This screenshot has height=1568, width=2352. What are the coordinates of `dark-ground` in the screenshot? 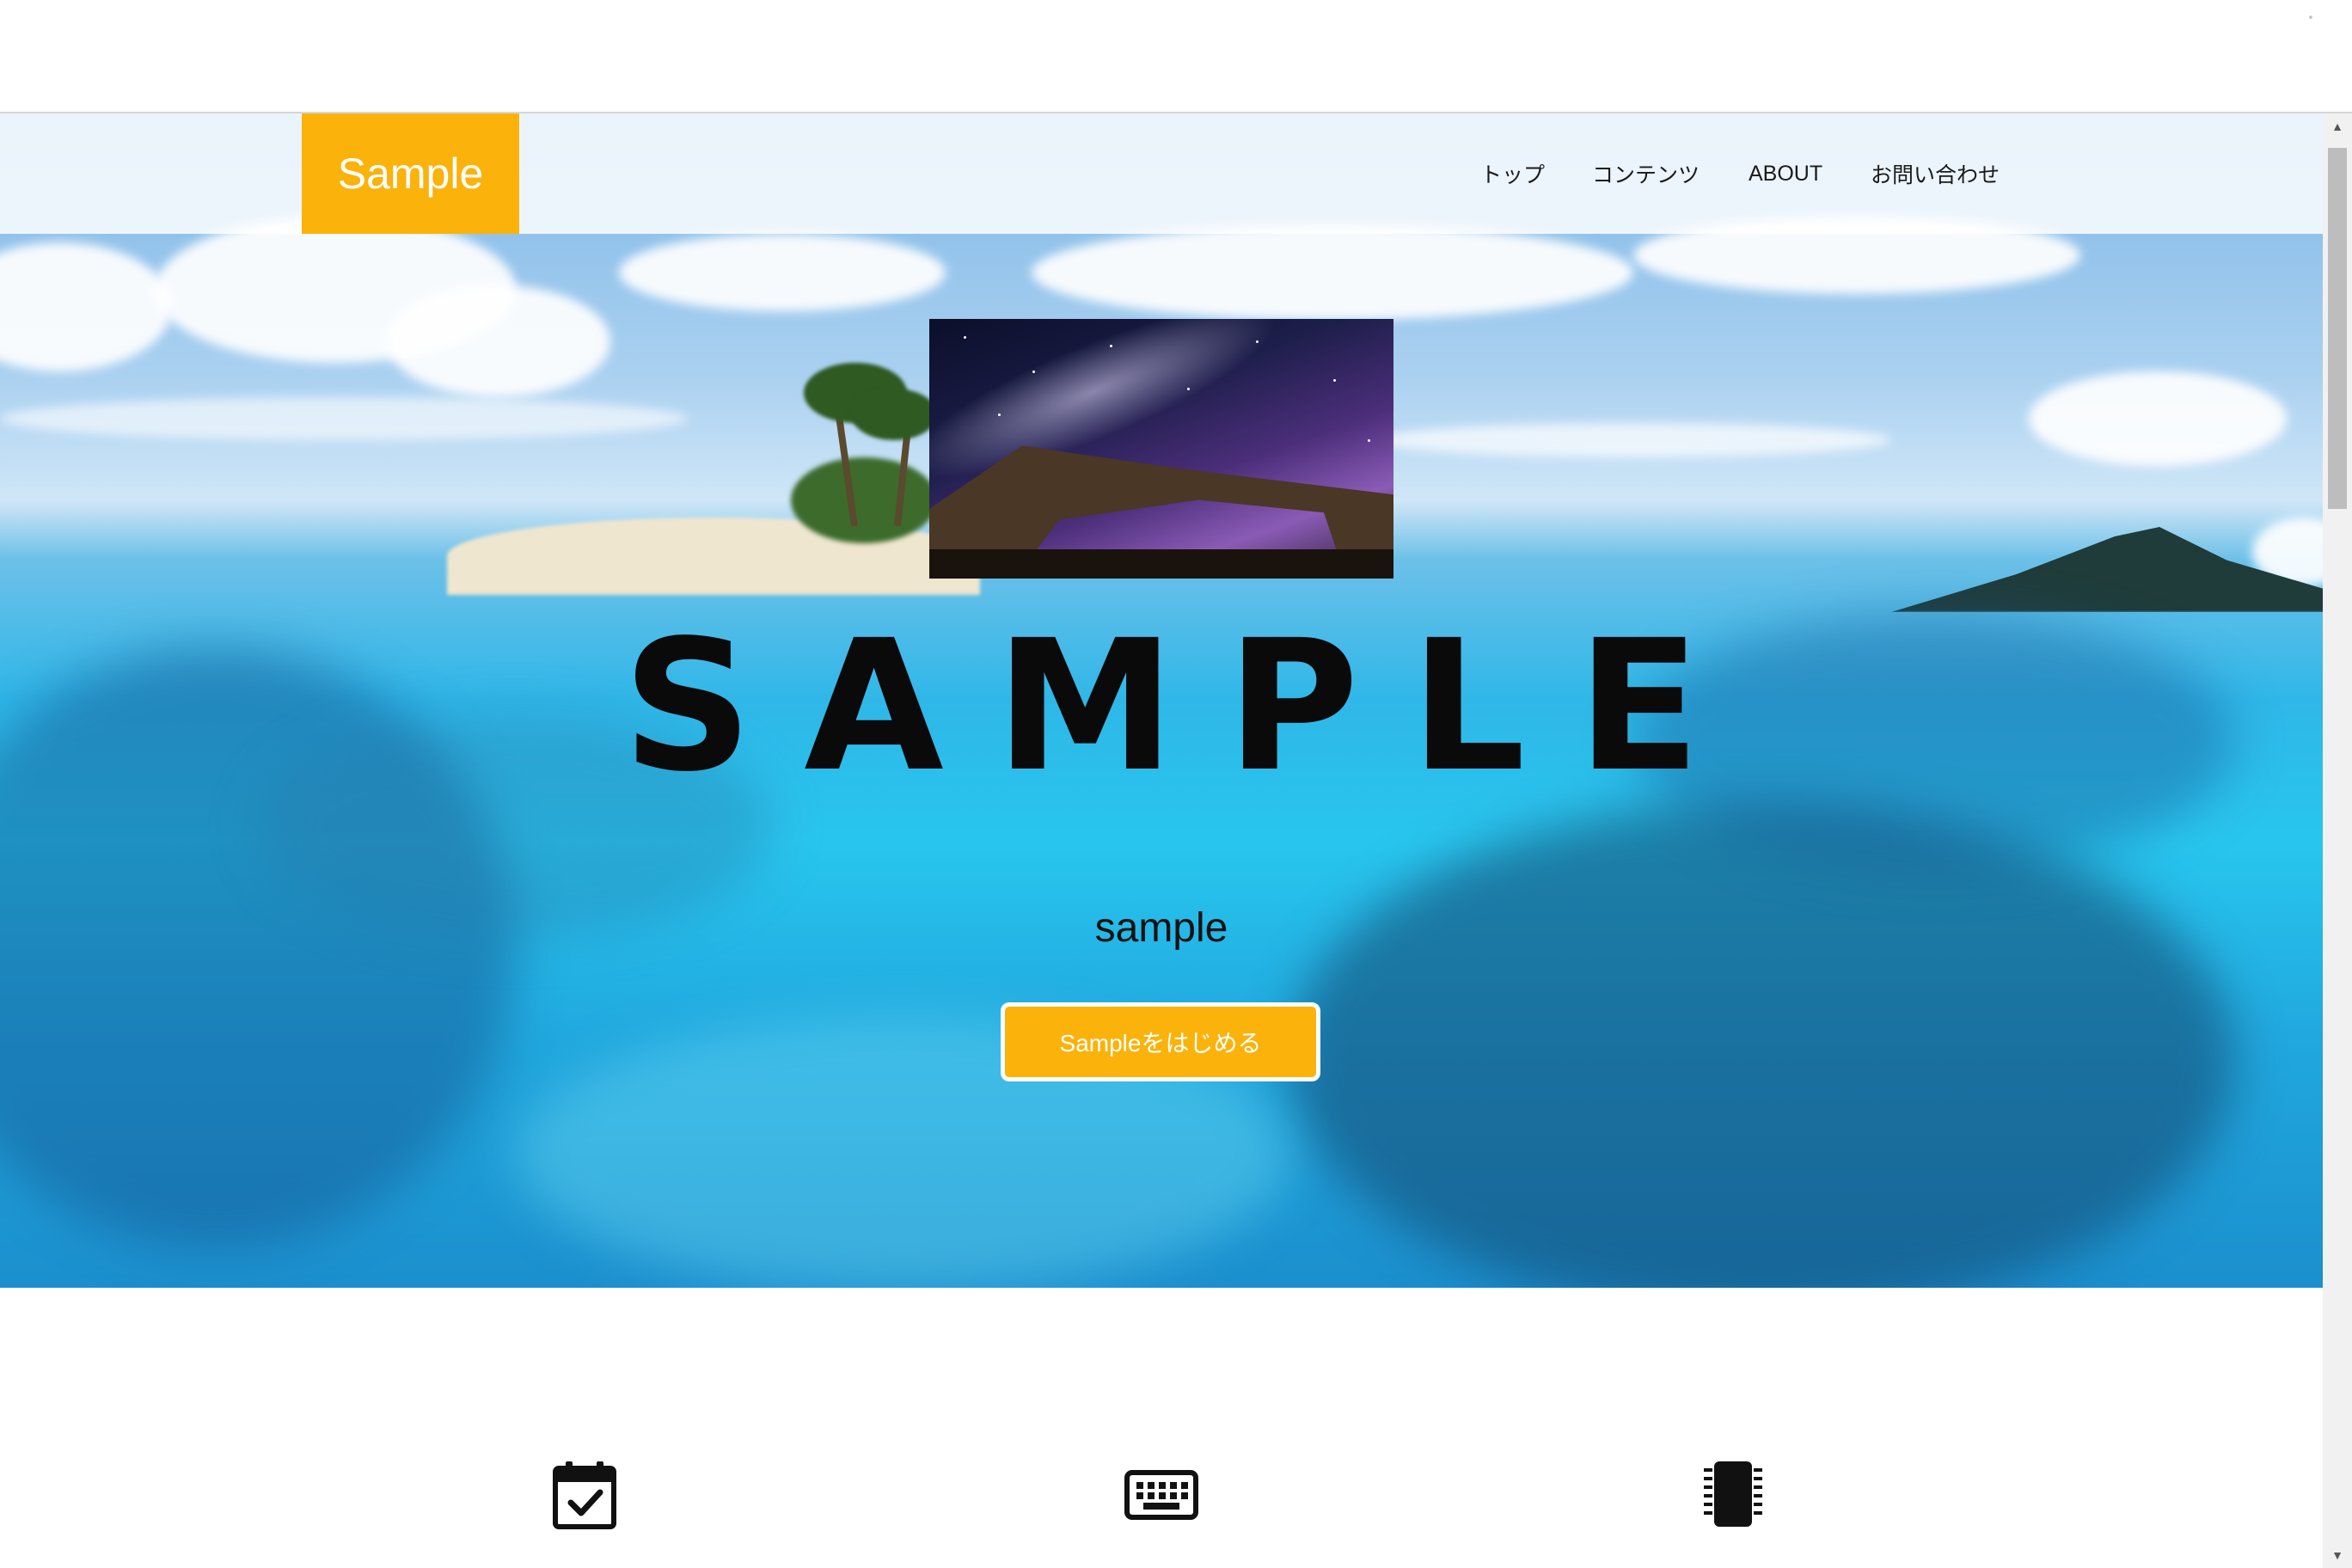 It's located at (1161, 564).